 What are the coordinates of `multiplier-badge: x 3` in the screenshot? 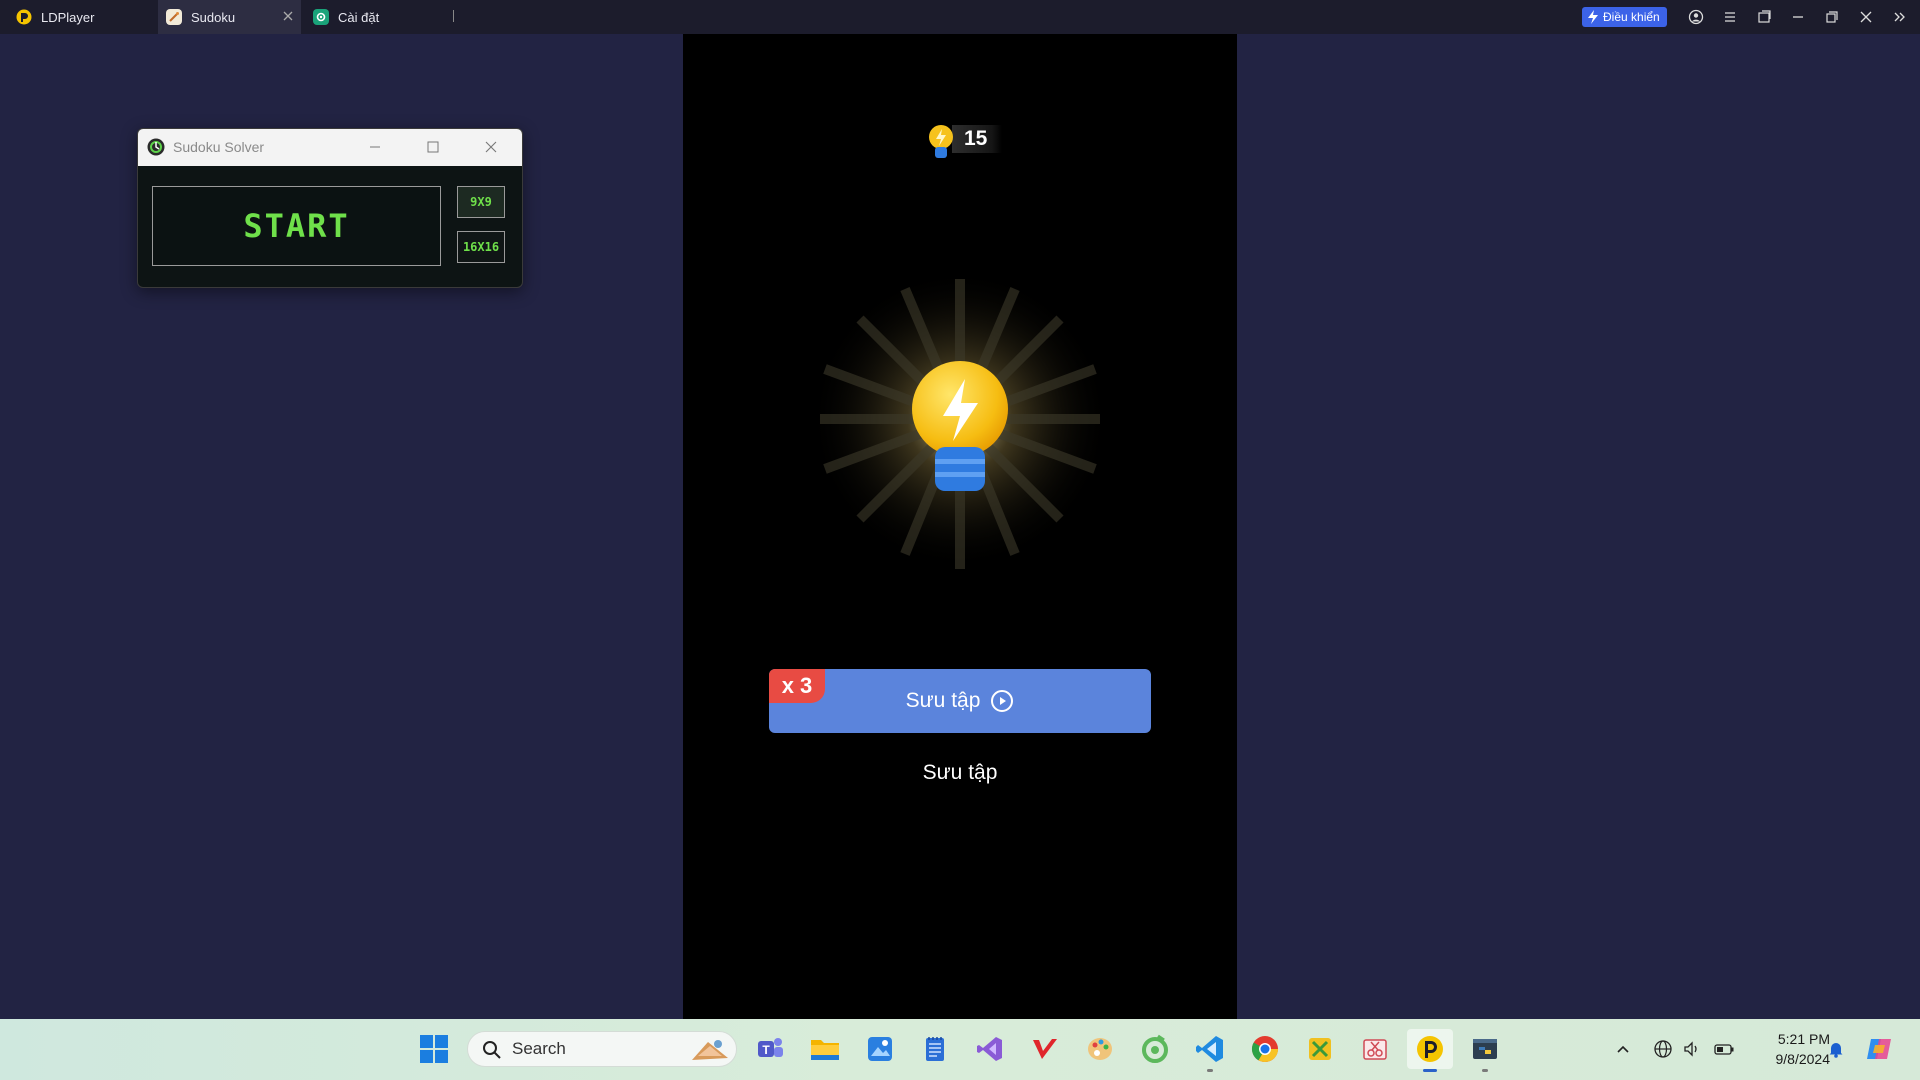 It's located at (797, 686).